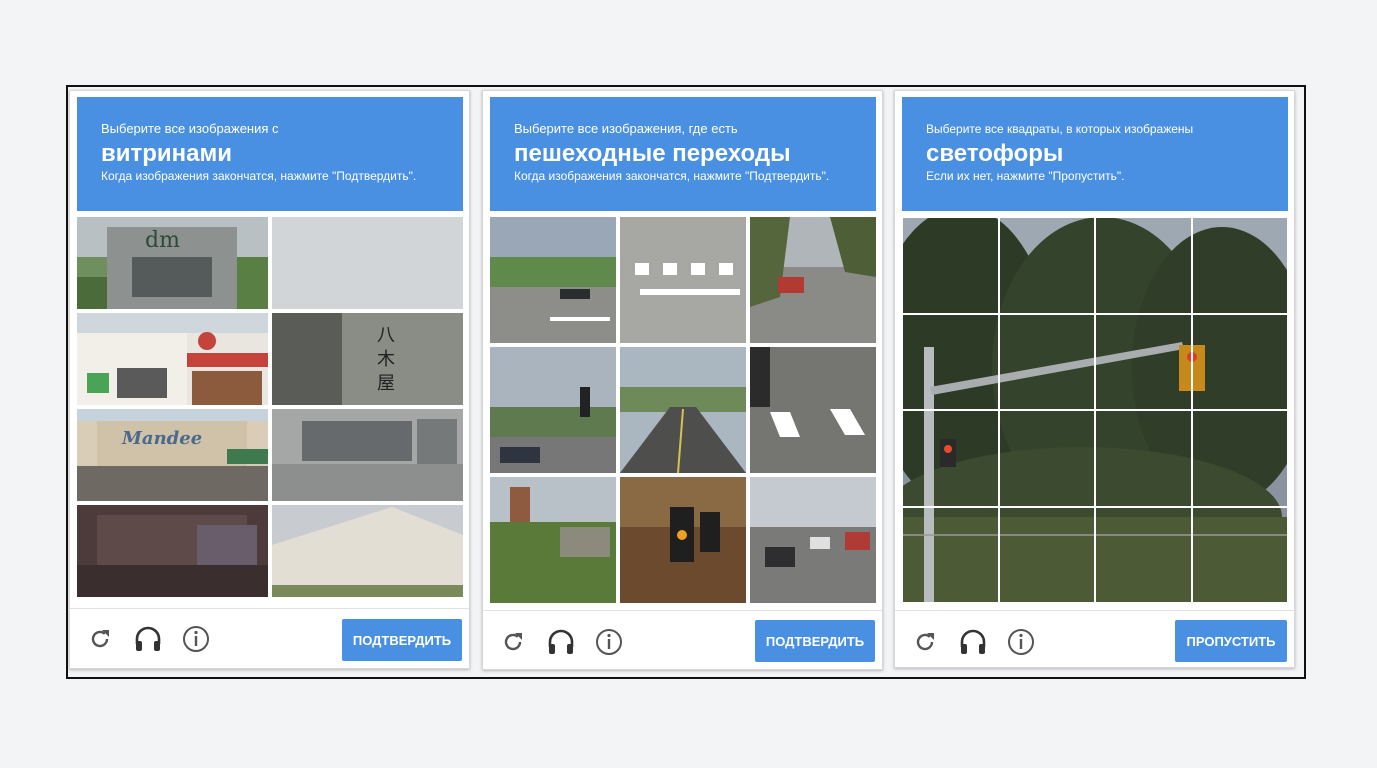 The image size is (1377, 768). Describe the element at coordinates (270, 409) in the screenshot. I see `image-grid: dm 八 木 屋 Mandee` at that location.